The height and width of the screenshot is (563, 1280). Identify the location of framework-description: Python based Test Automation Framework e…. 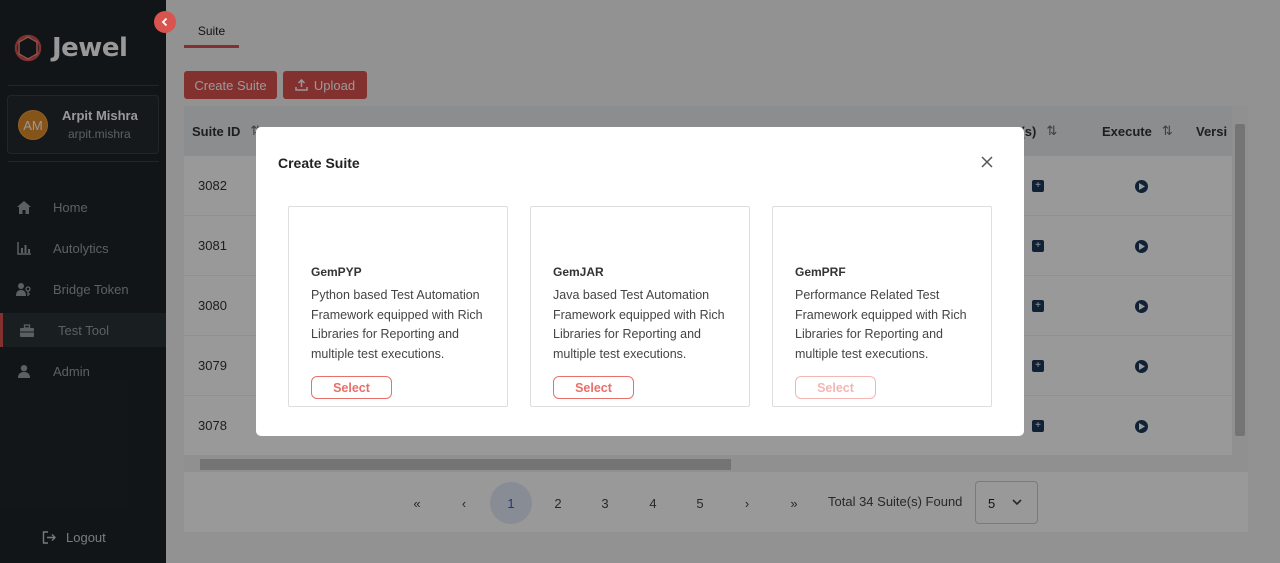
(397, 325).